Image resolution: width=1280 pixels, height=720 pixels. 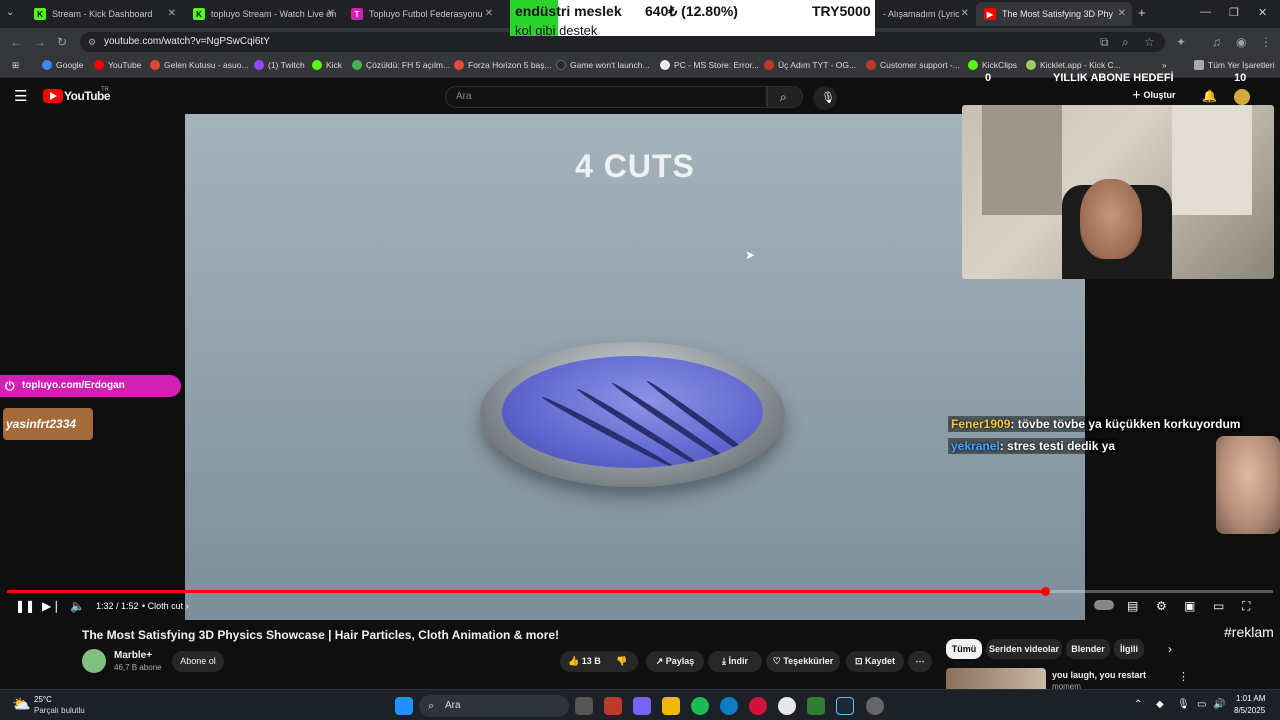 I want to click on app-icon, so click(x=613, y=706).